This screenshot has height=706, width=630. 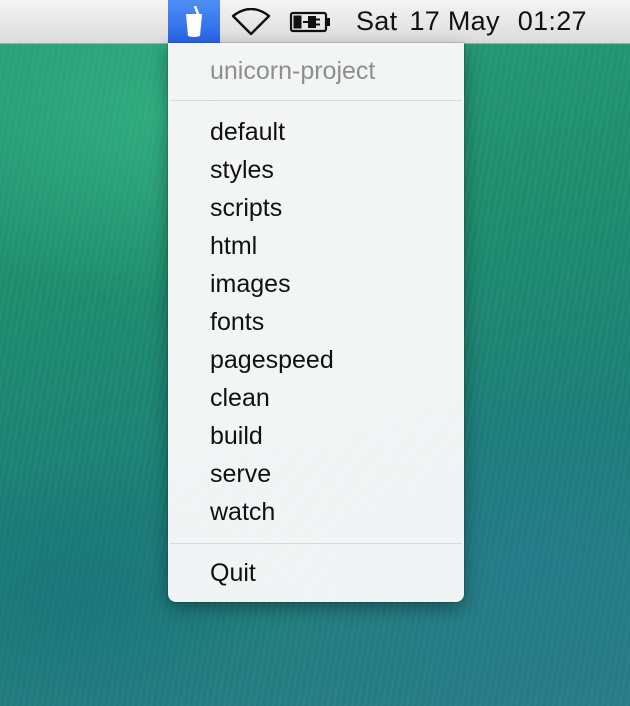 What do you see at coordinates (316, 132) in the screenshot?
I see `menu-item-default: default` at bounding box center [316, 132].